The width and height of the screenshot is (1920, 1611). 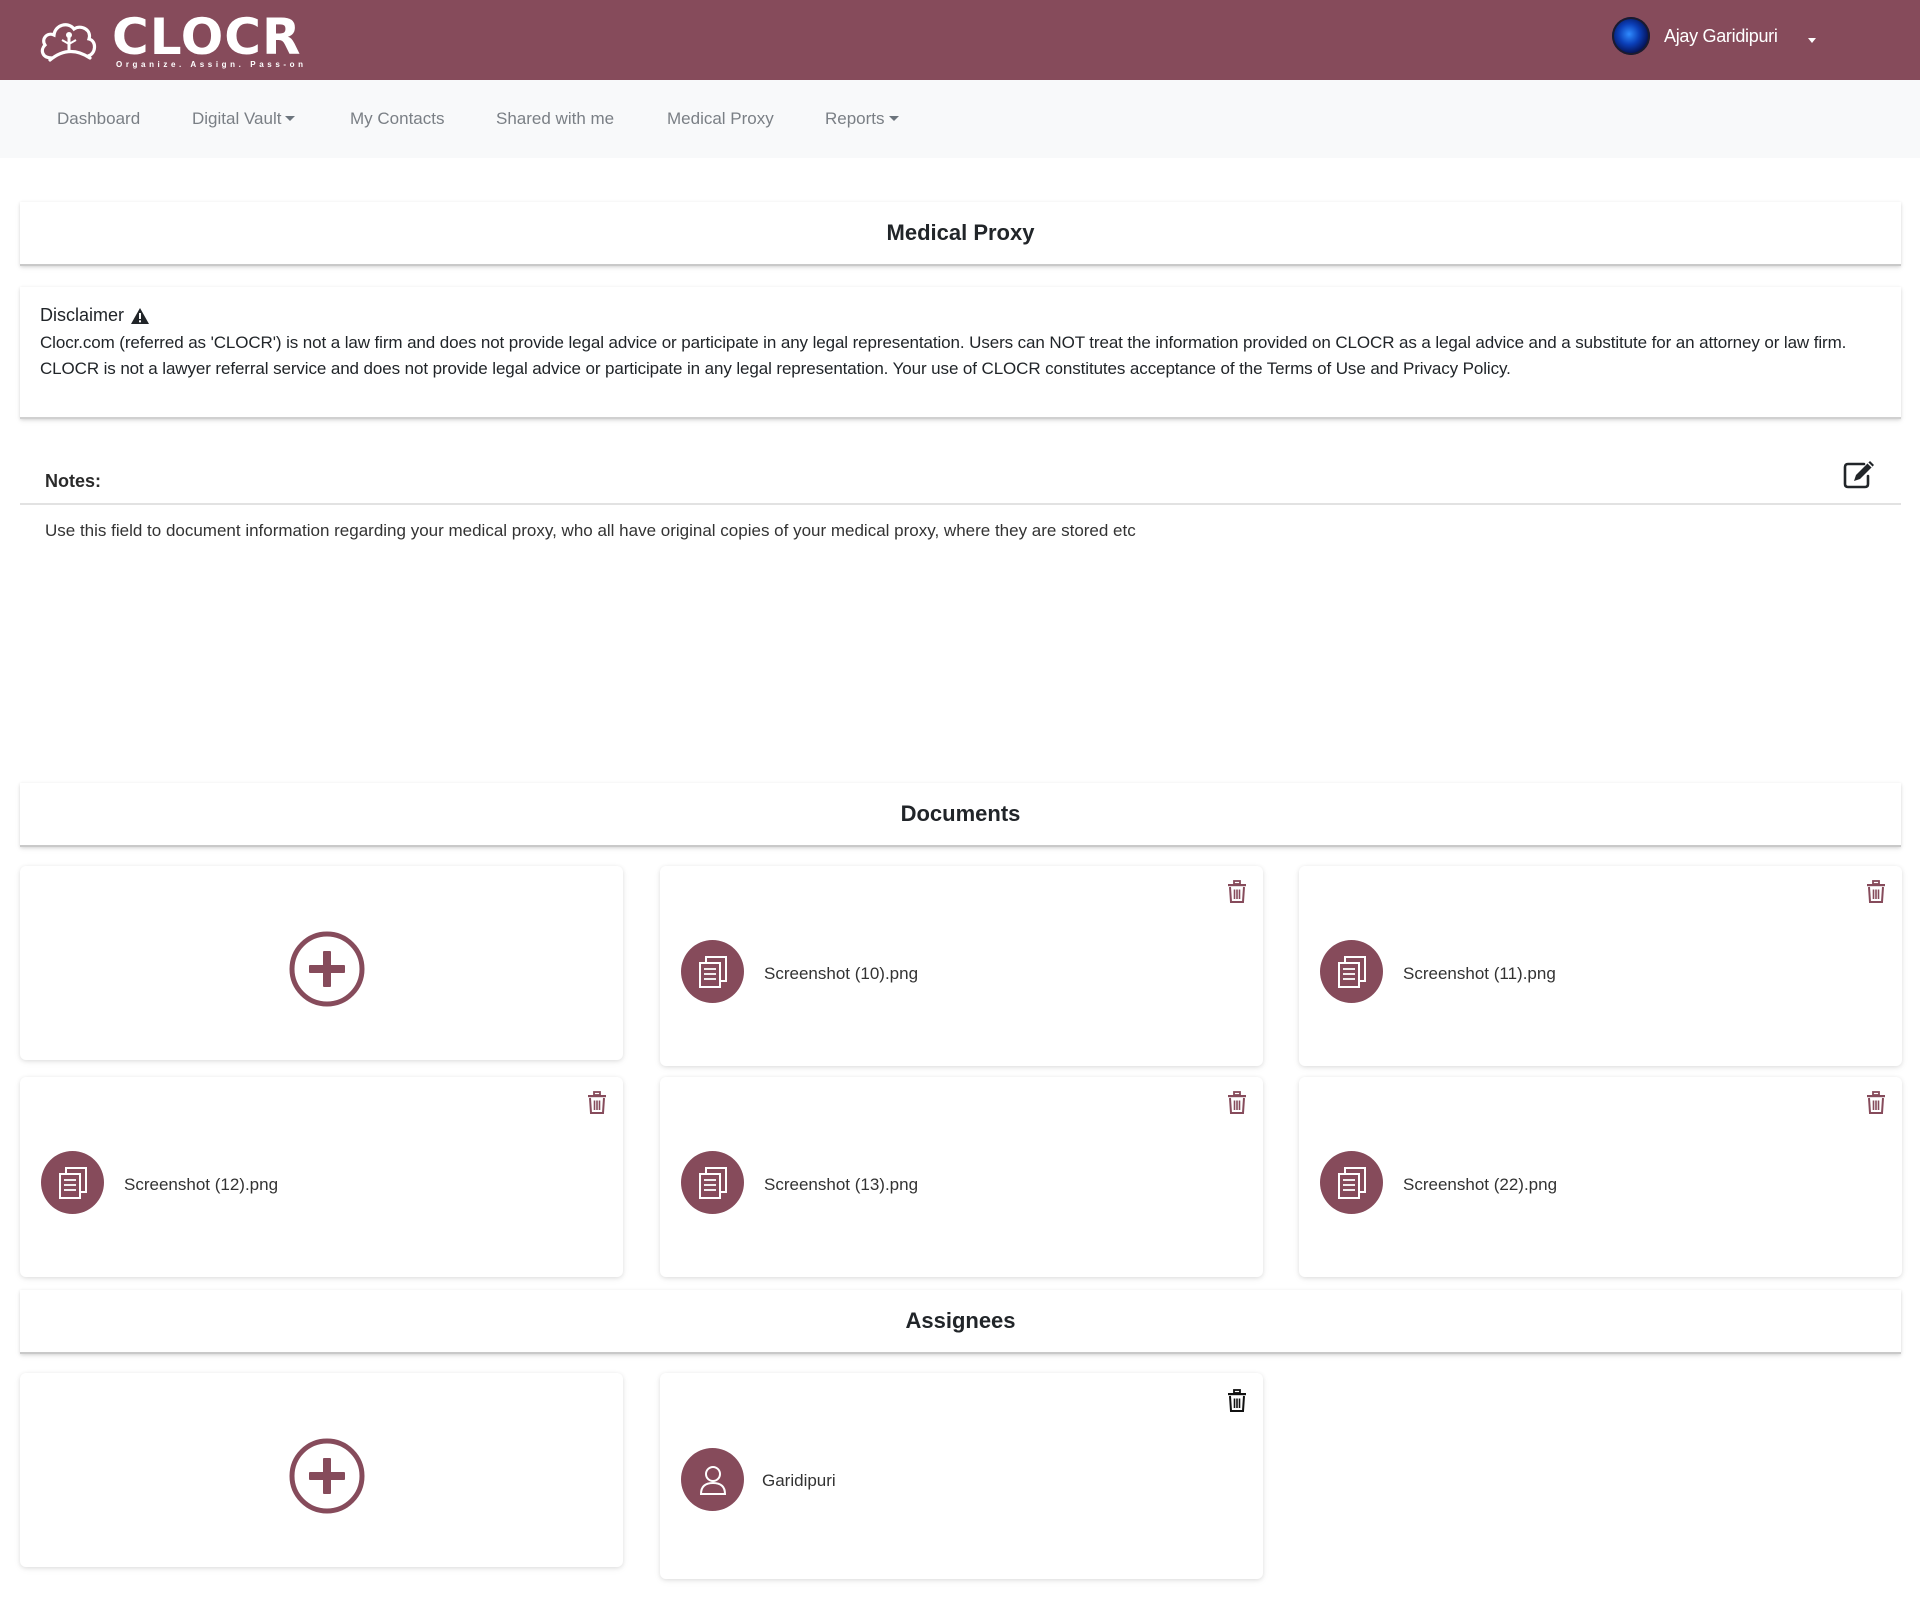 I want to click on nav-digital-vault-label: Digital Vault, so click(x=237, y=118).